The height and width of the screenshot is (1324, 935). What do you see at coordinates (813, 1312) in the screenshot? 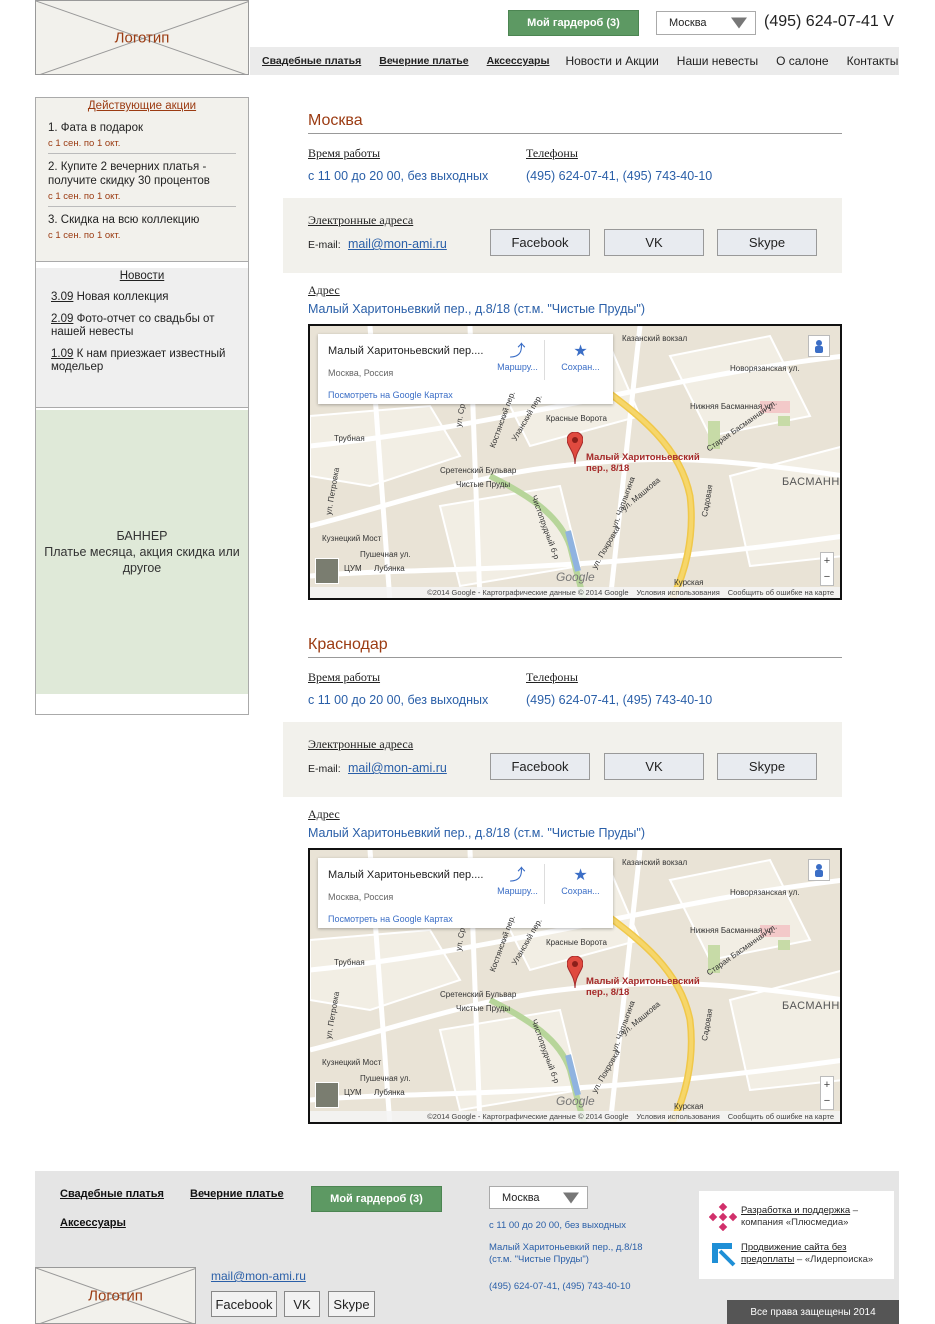
I see `copyright: Все права защещены 2014` at bounding box center [813, 1312].